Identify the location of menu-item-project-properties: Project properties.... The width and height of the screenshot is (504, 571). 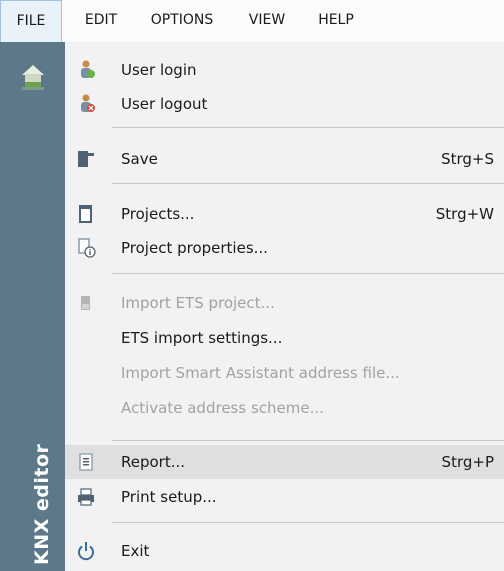
(284, 248).